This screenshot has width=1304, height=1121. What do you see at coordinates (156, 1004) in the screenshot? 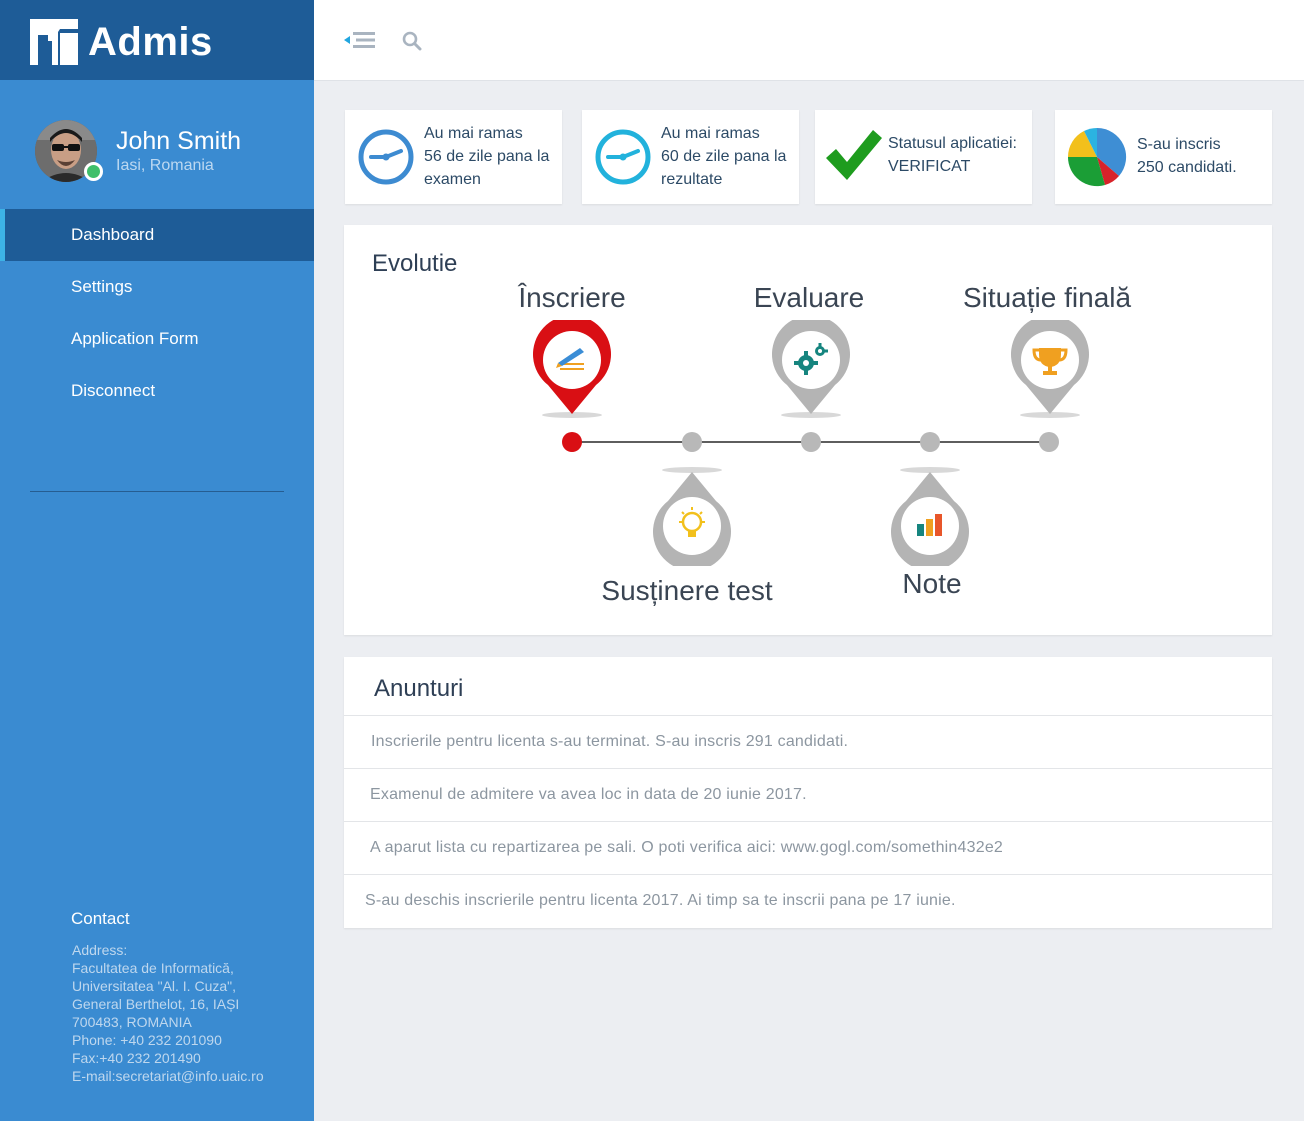
I see `contact-line: General Berthelot, 16, IAȘI` at bounding box center [156, 1004].